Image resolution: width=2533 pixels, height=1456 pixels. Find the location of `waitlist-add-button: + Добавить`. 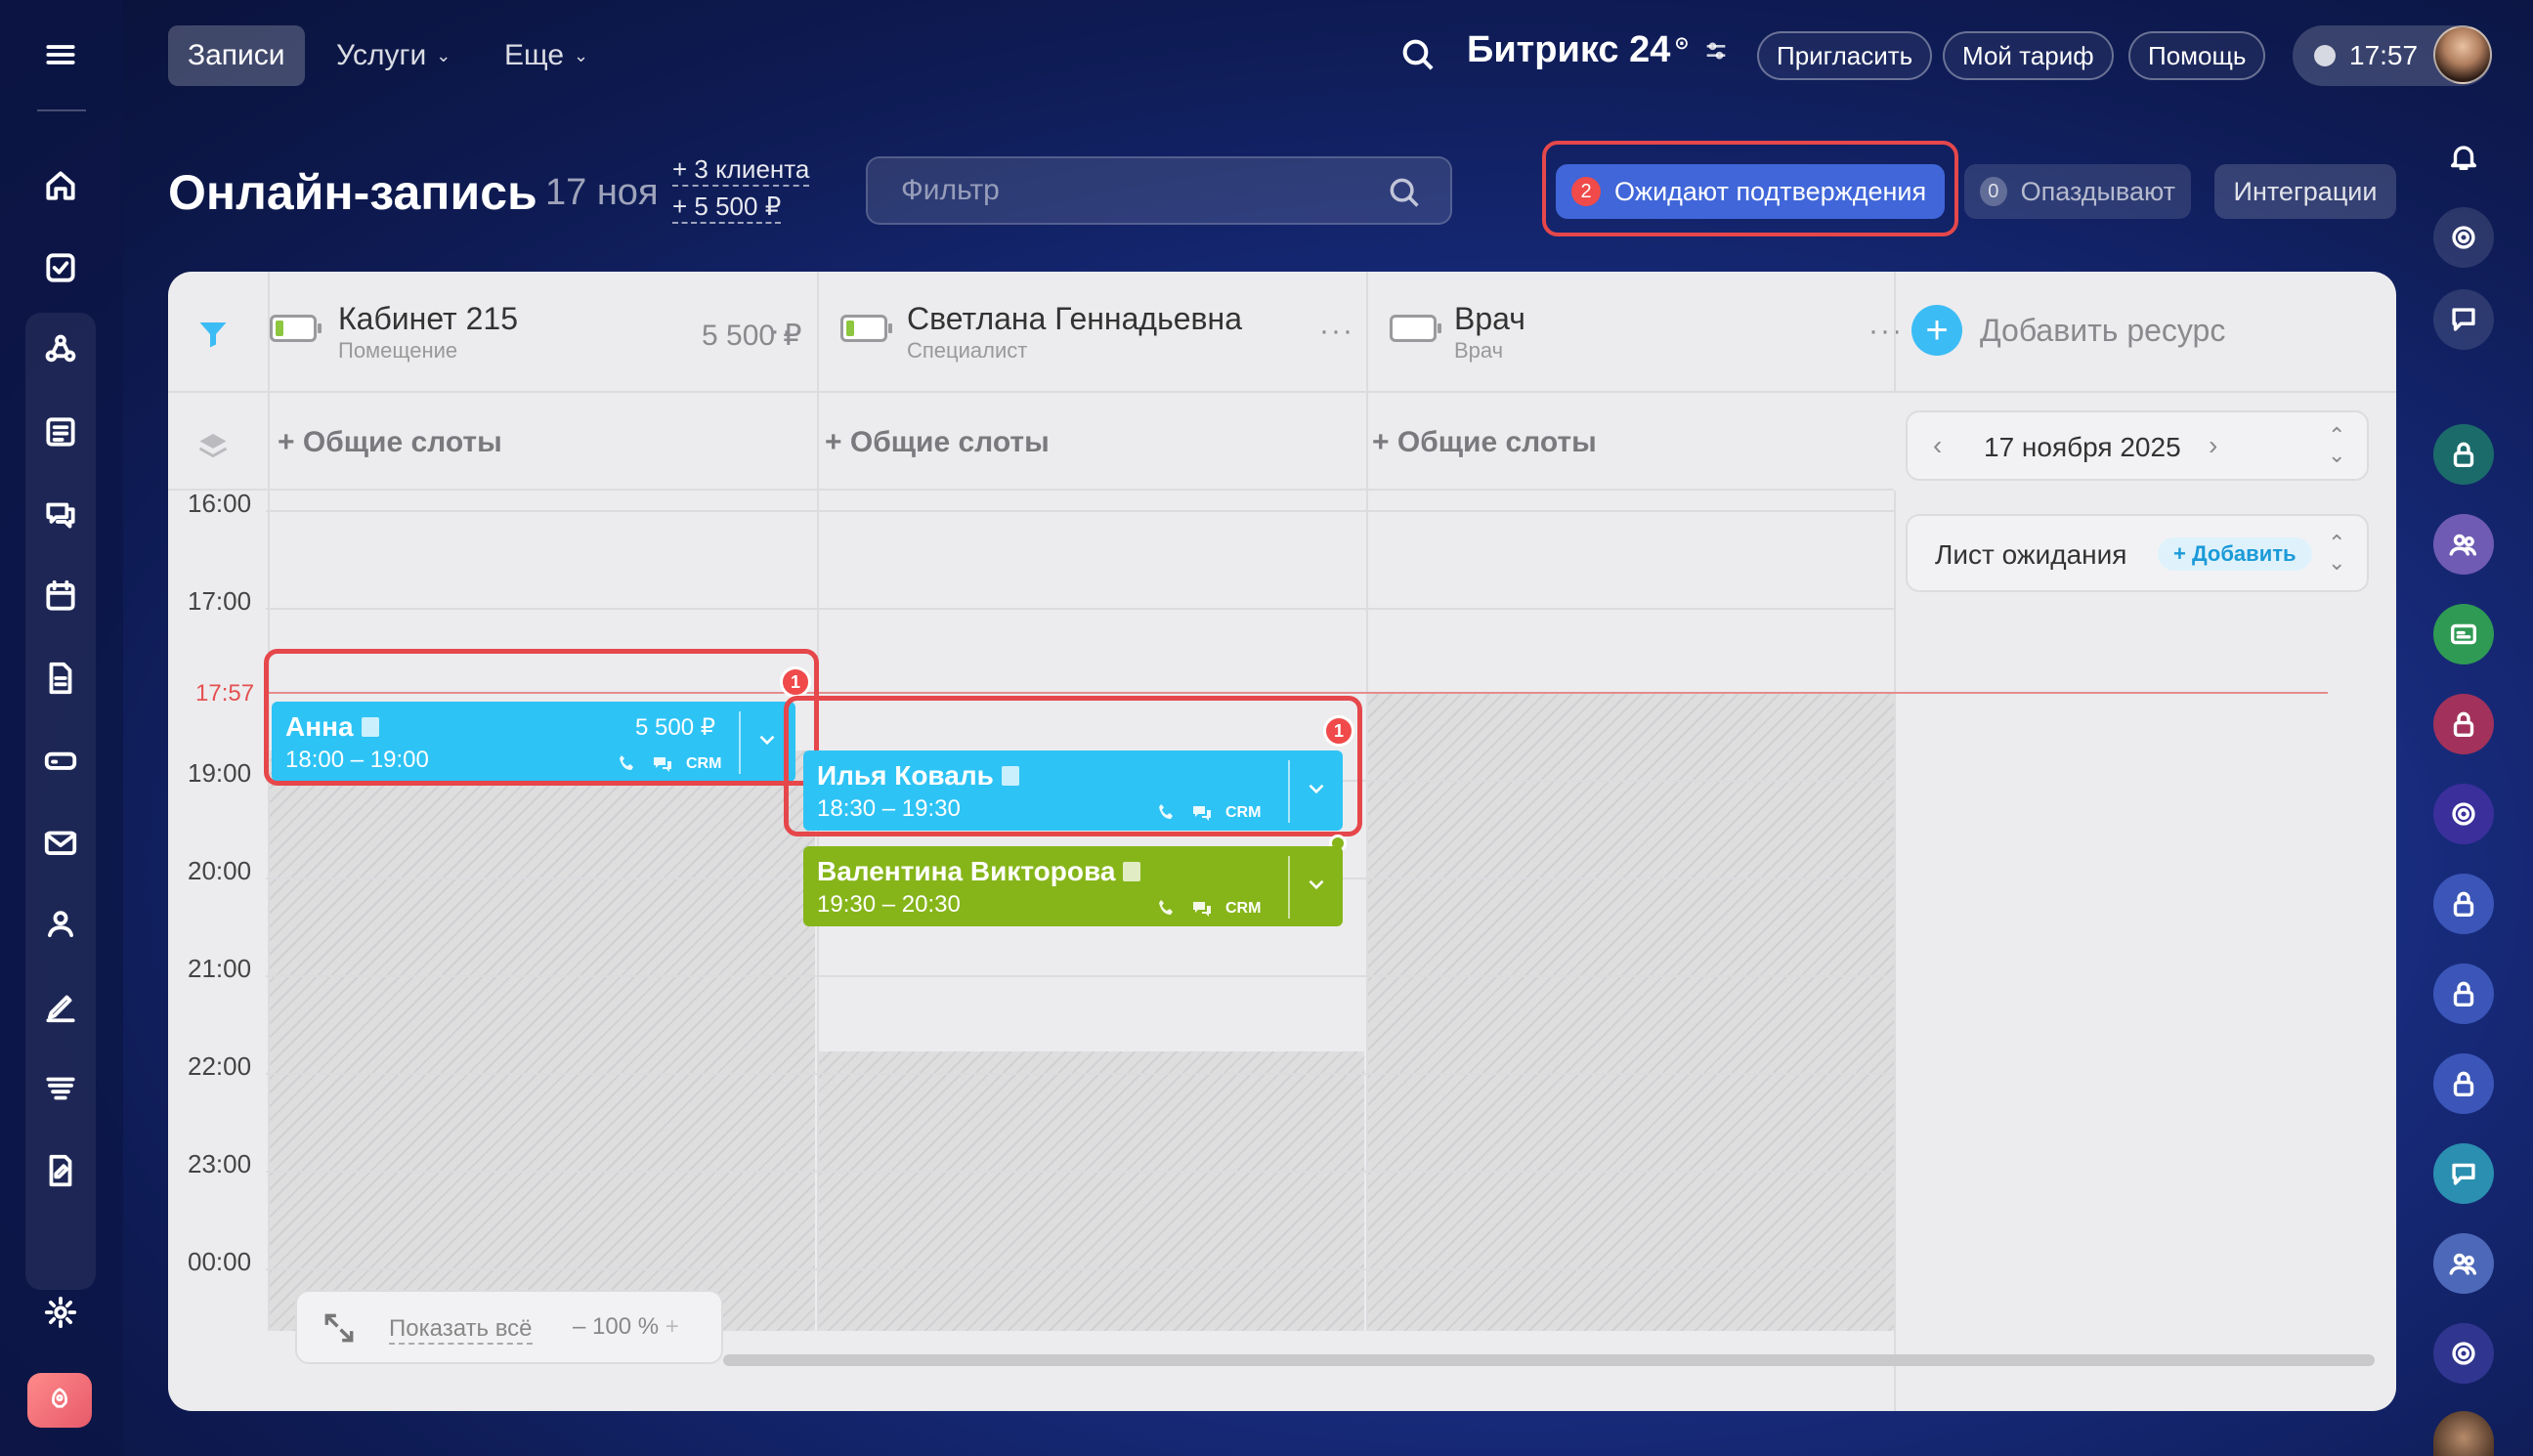

waitlist-add-button: + Добавить is located at coordinates (2235, 554).